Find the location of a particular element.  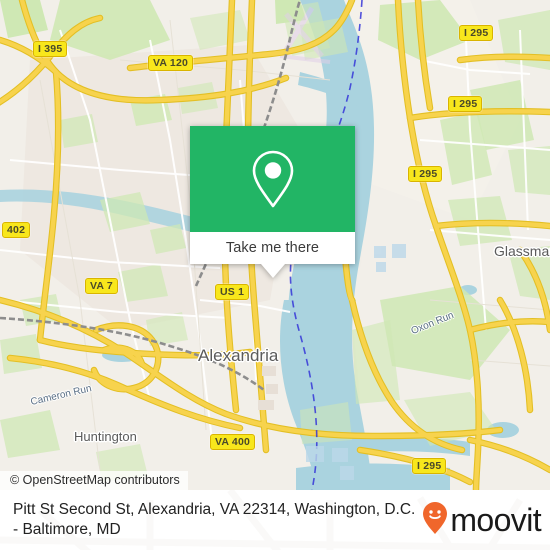

take-me-there-button: Take me there is located at coordinates (272, 248).